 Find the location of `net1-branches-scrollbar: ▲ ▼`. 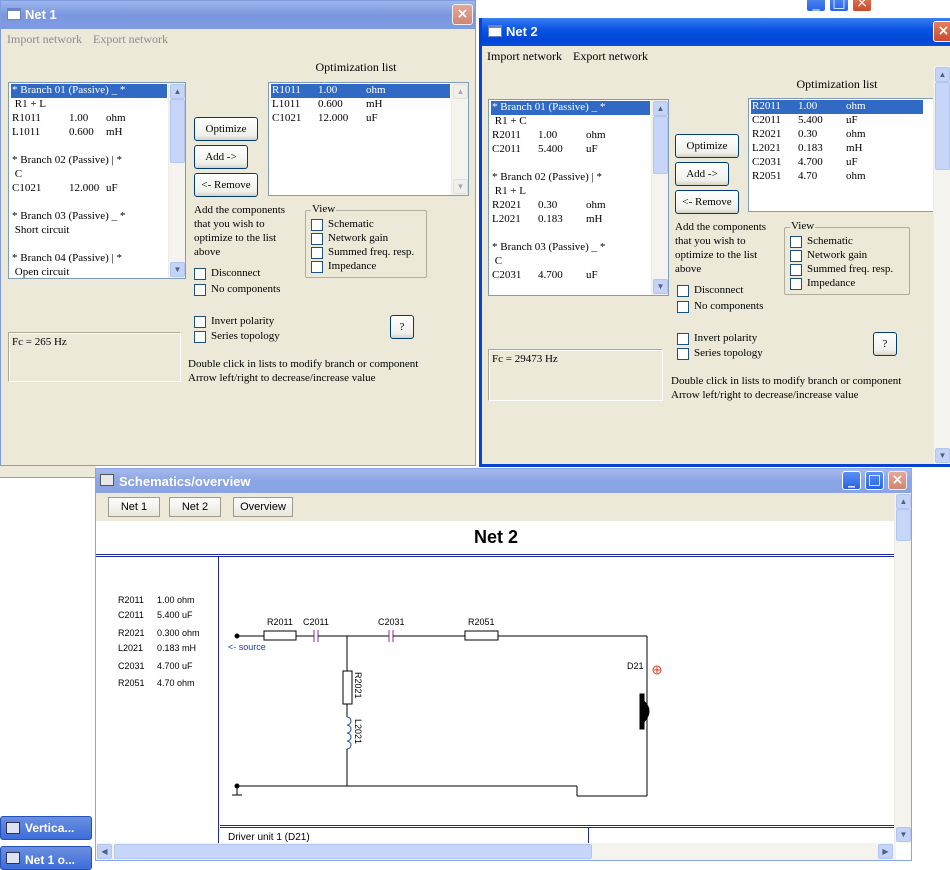

net1-branches-scrollbar: ▲ ▼ is located at coordinates (176, 180).